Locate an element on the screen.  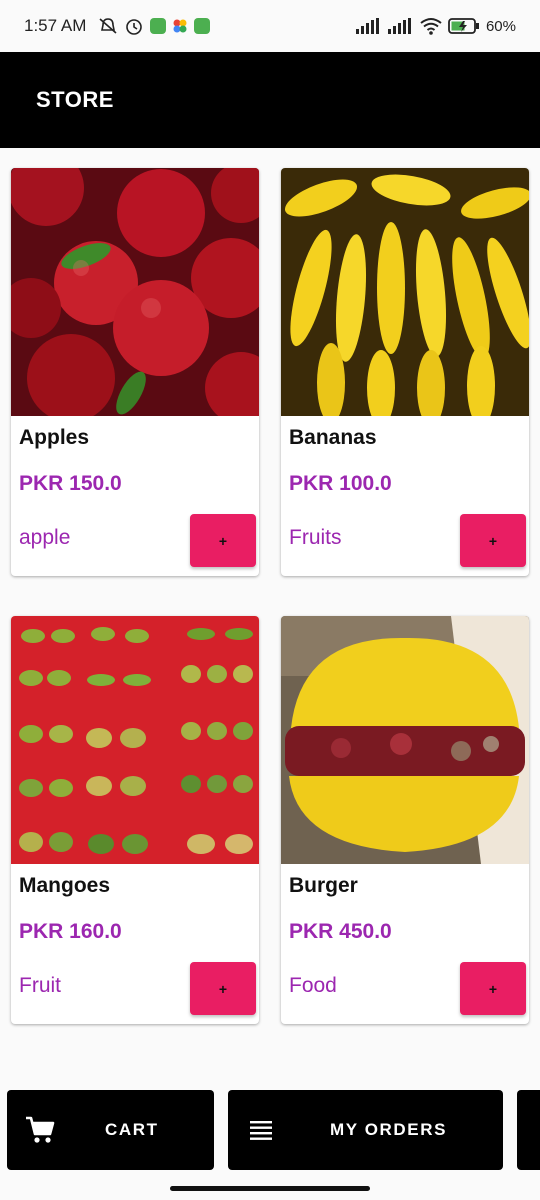
product-price: PKR 100.0 is located at coordinates (340, 483).